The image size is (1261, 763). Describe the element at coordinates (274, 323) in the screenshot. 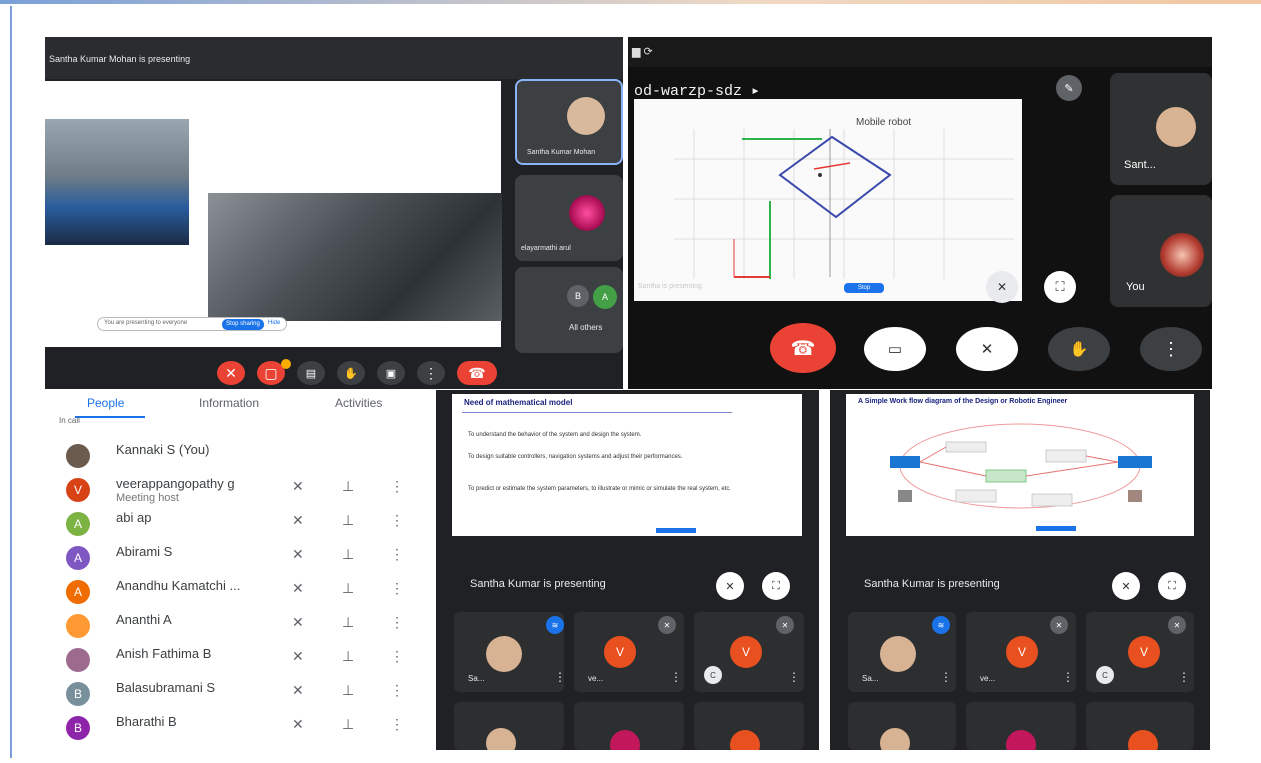

I see `hide-button: Hide` at that location.